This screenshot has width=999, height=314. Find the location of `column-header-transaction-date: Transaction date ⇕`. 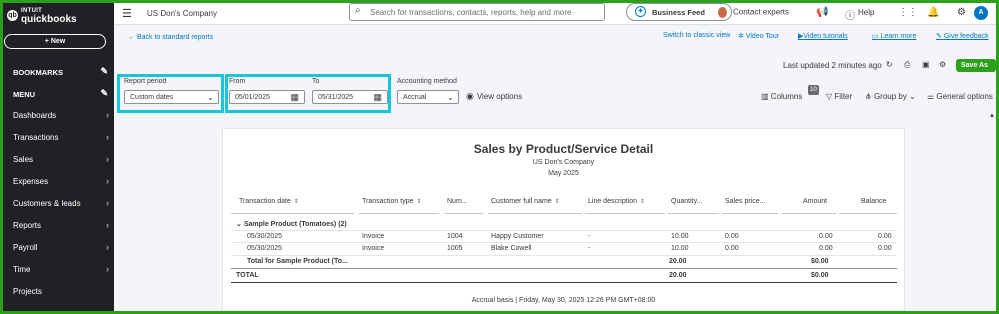

column-header-transaction-date: Transaction date ⇕ is located at coordinates (269, 201).